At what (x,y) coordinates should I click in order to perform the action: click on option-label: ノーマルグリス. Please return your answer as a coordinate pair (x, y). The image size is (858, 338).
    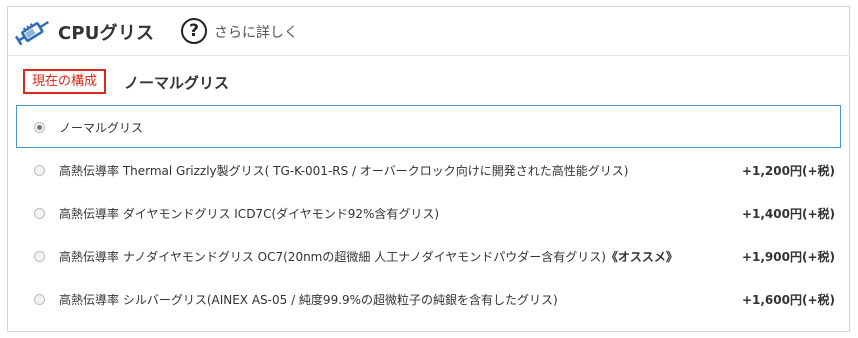
    Looking at the image, I should click on (101, 128).